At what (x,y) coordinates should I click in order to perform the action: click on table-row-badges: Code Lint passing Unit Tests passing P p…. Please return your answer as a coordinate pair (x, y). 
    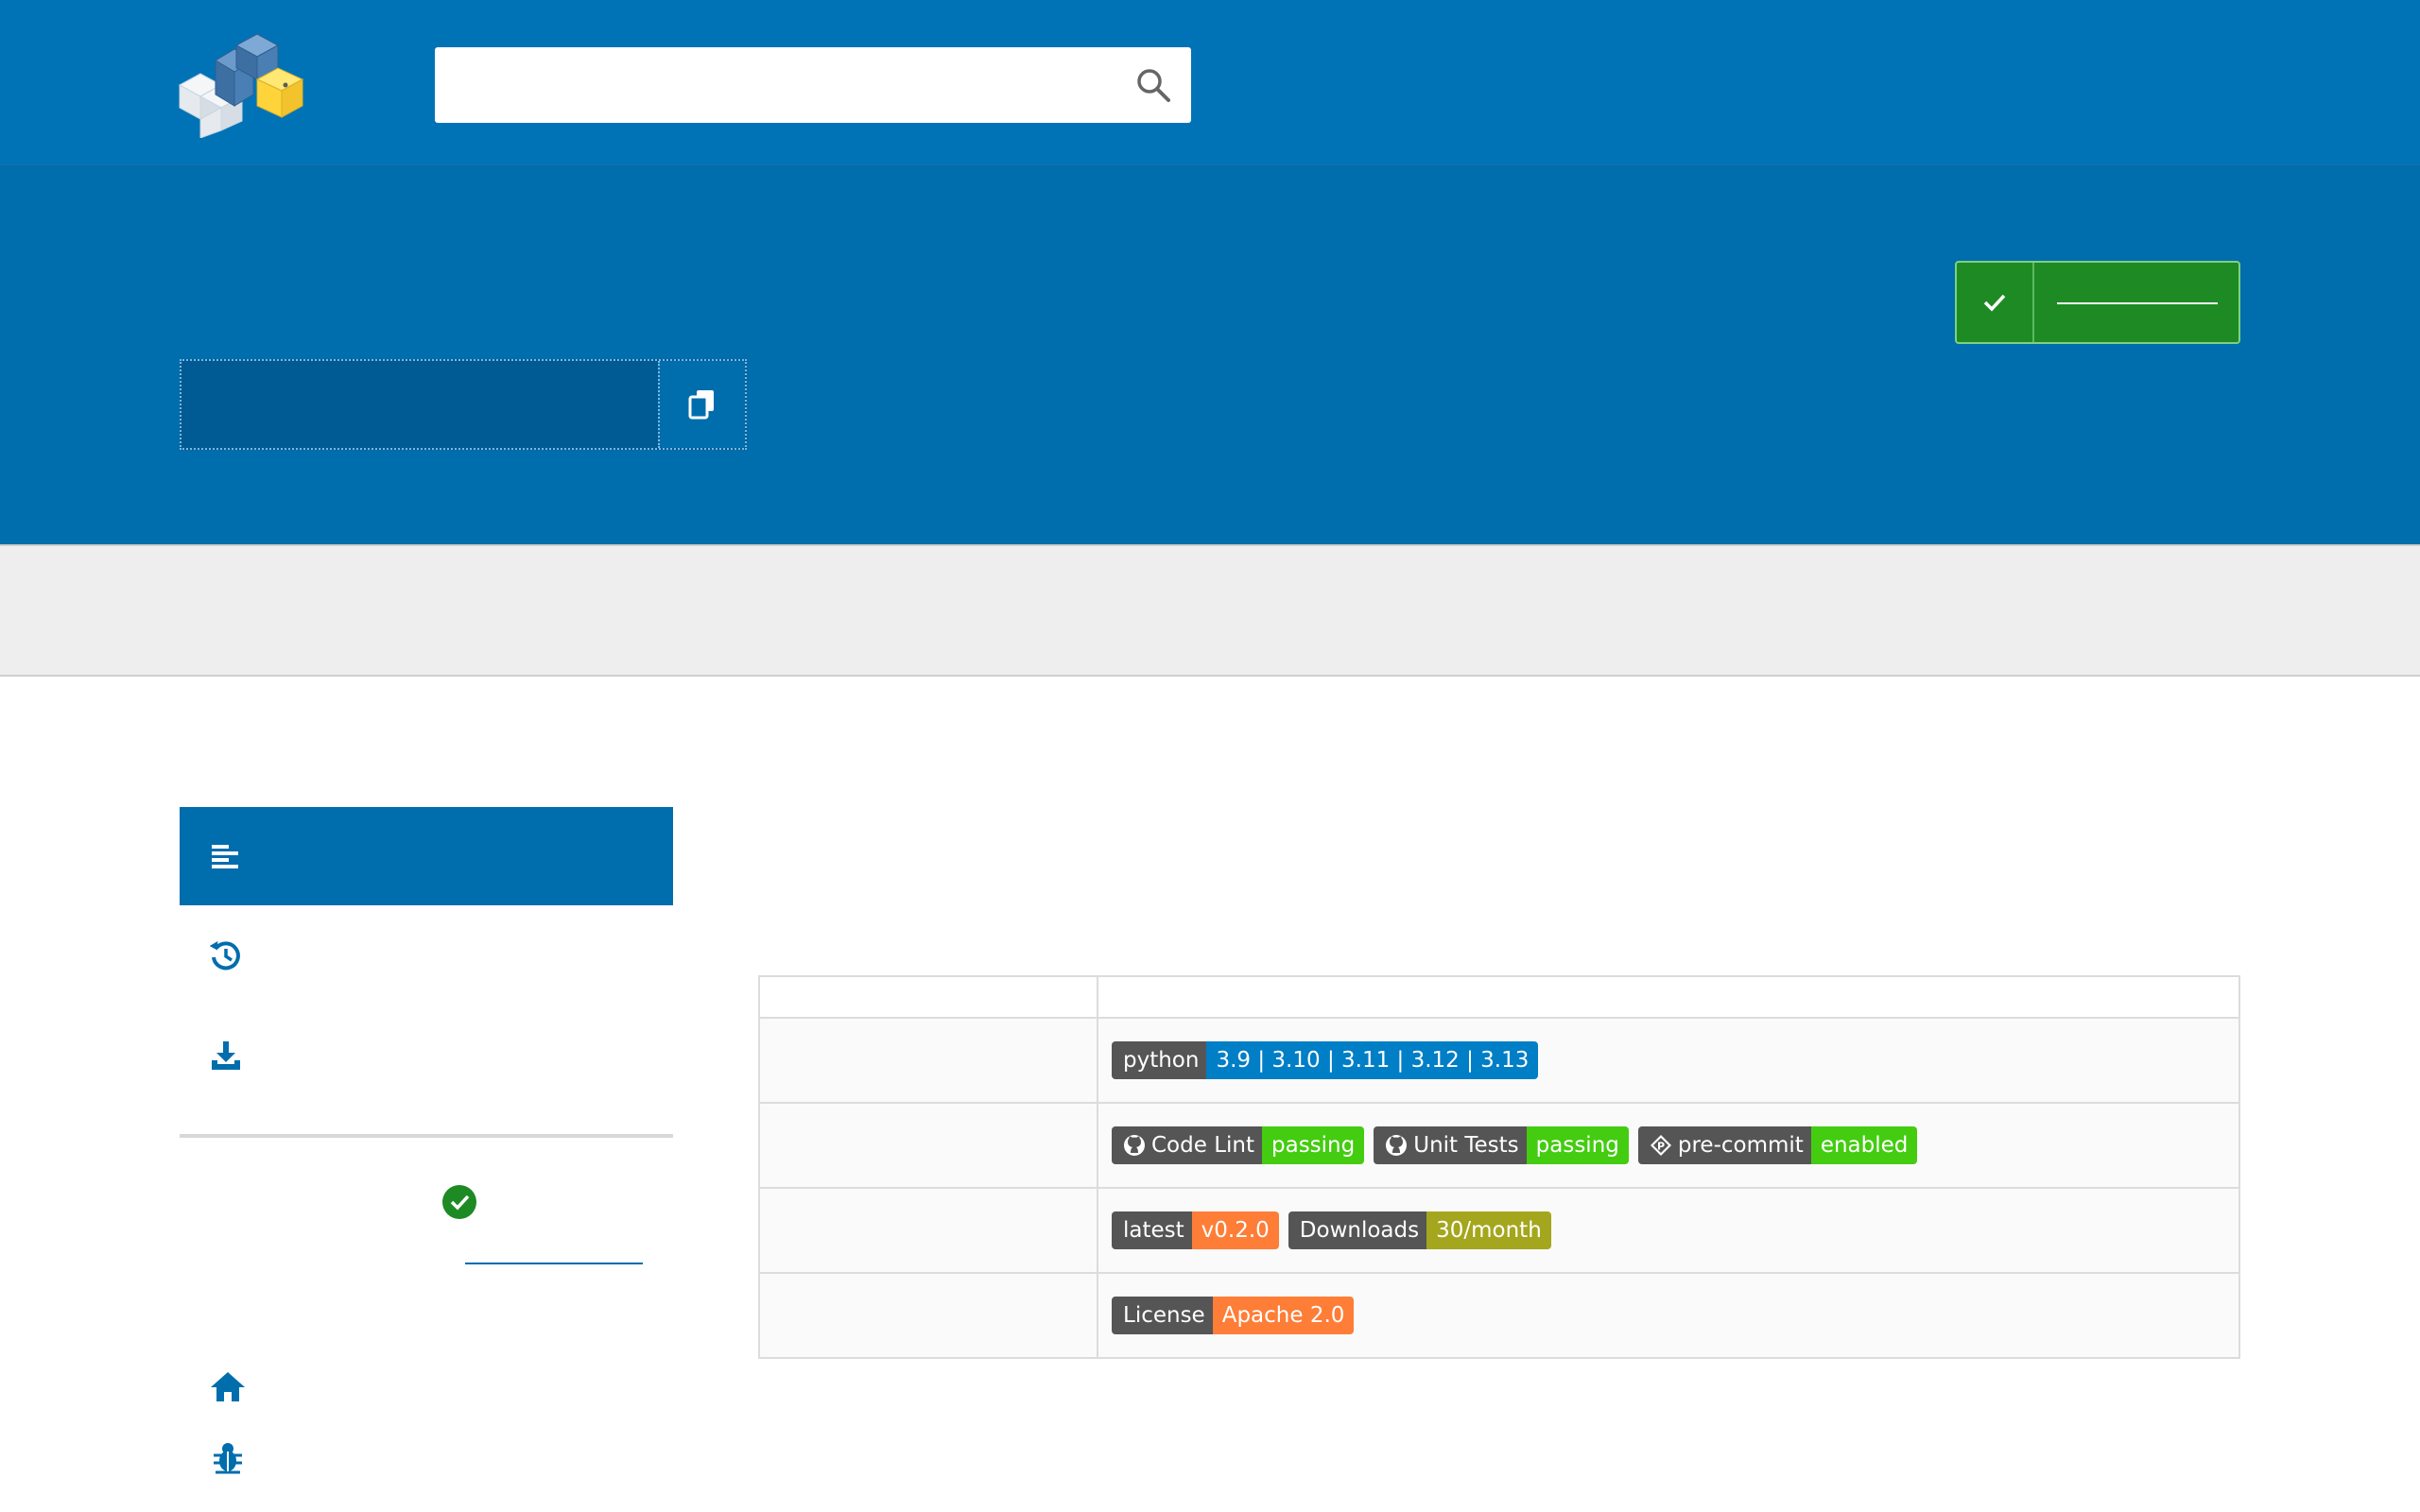
    Looking at the image, I should click on (1668, 1145).